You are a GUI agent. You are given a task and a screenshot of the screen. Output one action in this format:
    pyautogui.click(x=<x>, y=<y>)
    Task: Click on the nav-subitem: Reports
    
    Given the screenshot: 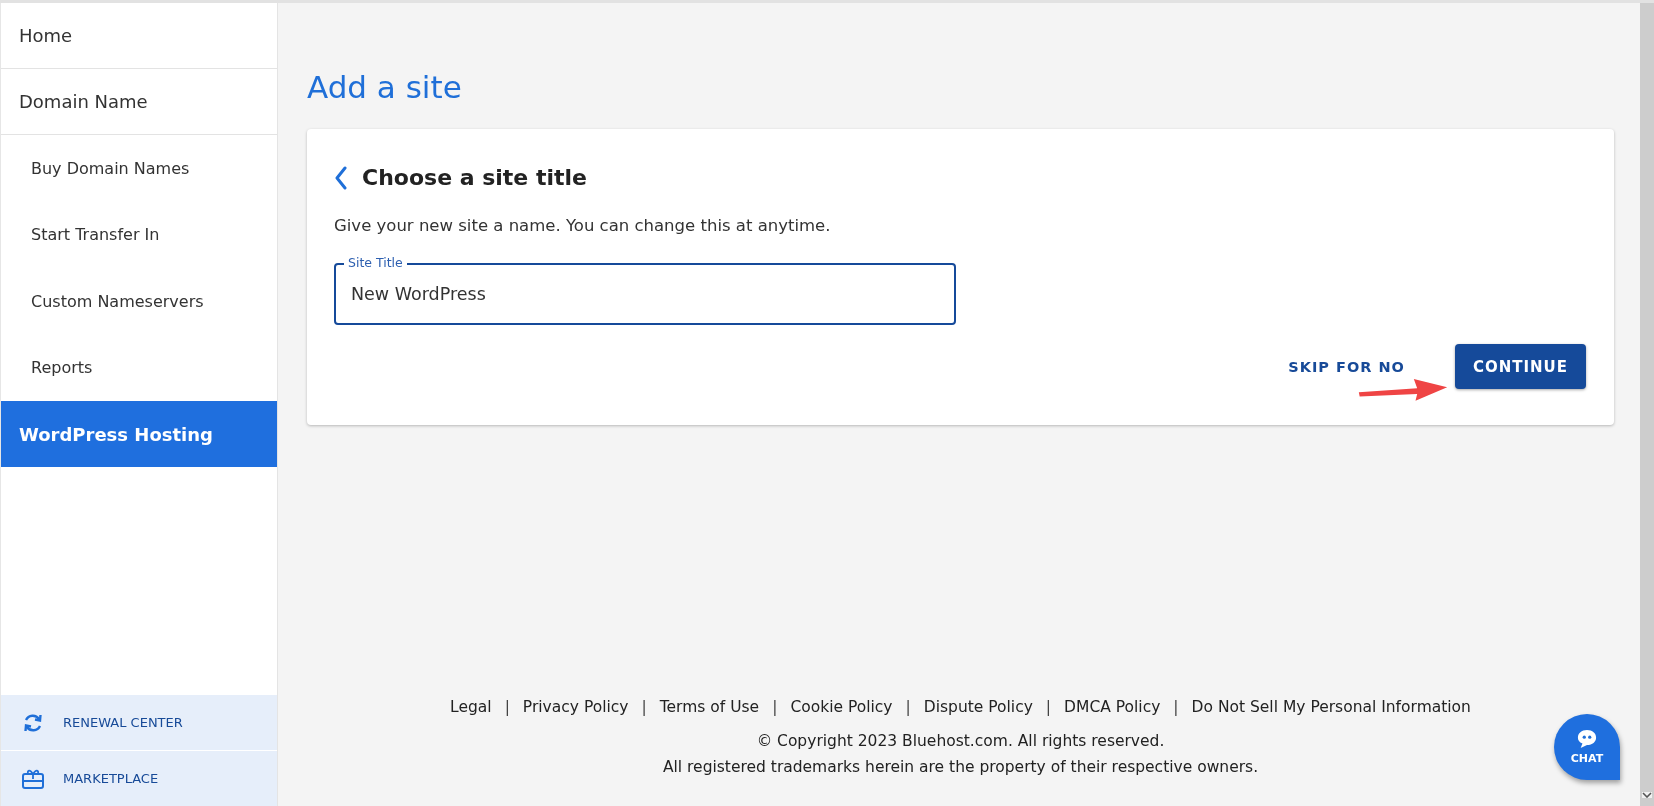 What is the action you would take?
    pyautogui.click(x=139, y=367)
    